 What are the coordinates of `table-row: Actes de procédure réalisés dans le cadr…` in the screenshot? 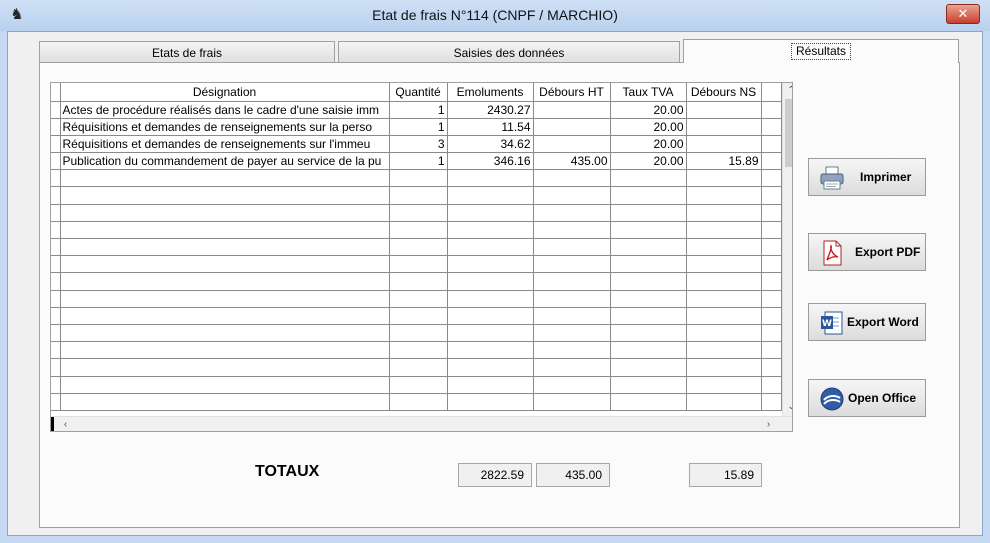 It's located at (416, 110).